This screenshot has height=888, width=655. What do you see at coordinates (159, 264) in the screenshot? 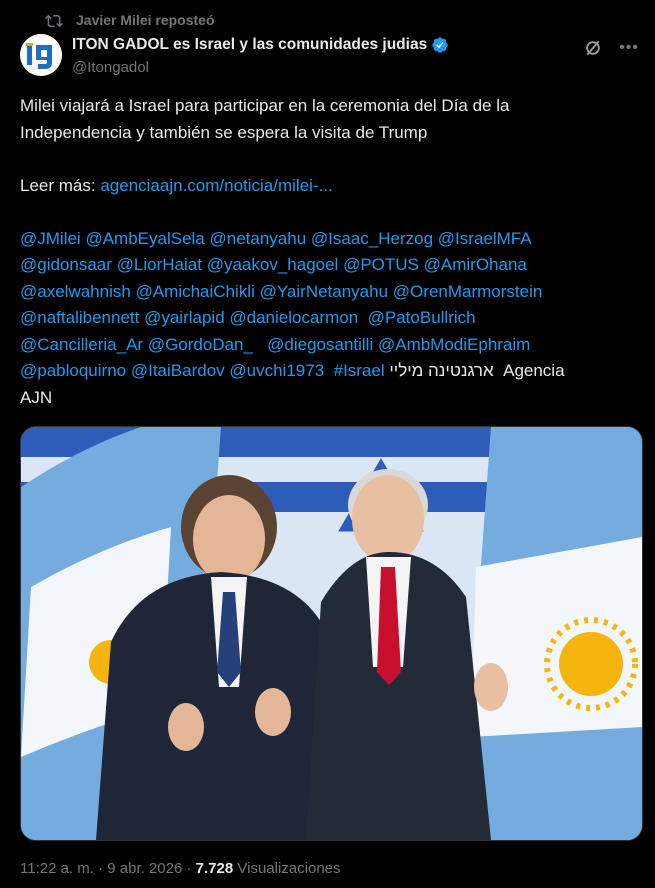
I see `mention-link: @LiorHaiat` at bounding box center [159, 264].